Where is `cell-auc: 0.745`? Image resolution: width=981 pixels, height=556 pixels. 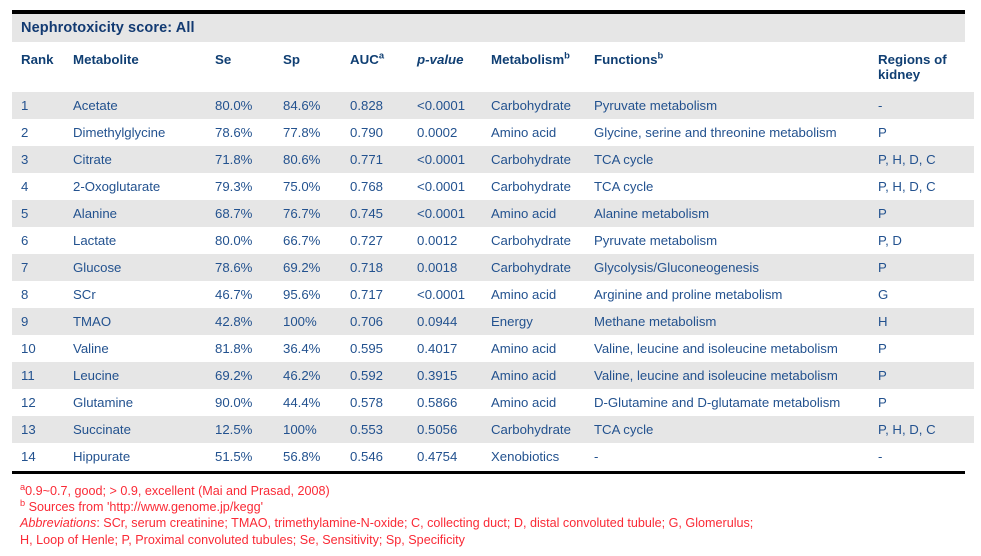
cell-auc: 0.745 is located at coordinates (383, 213).